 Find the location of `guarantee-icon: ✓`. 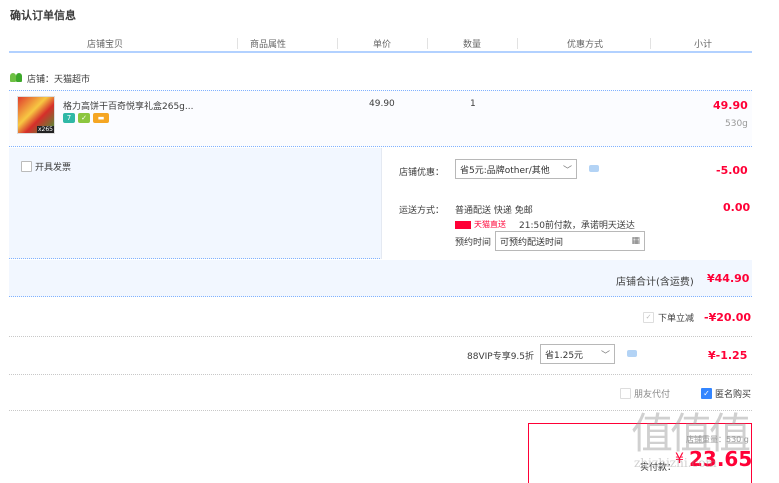

guarantee-icon: ✓ is located at coordinates (84, 118).